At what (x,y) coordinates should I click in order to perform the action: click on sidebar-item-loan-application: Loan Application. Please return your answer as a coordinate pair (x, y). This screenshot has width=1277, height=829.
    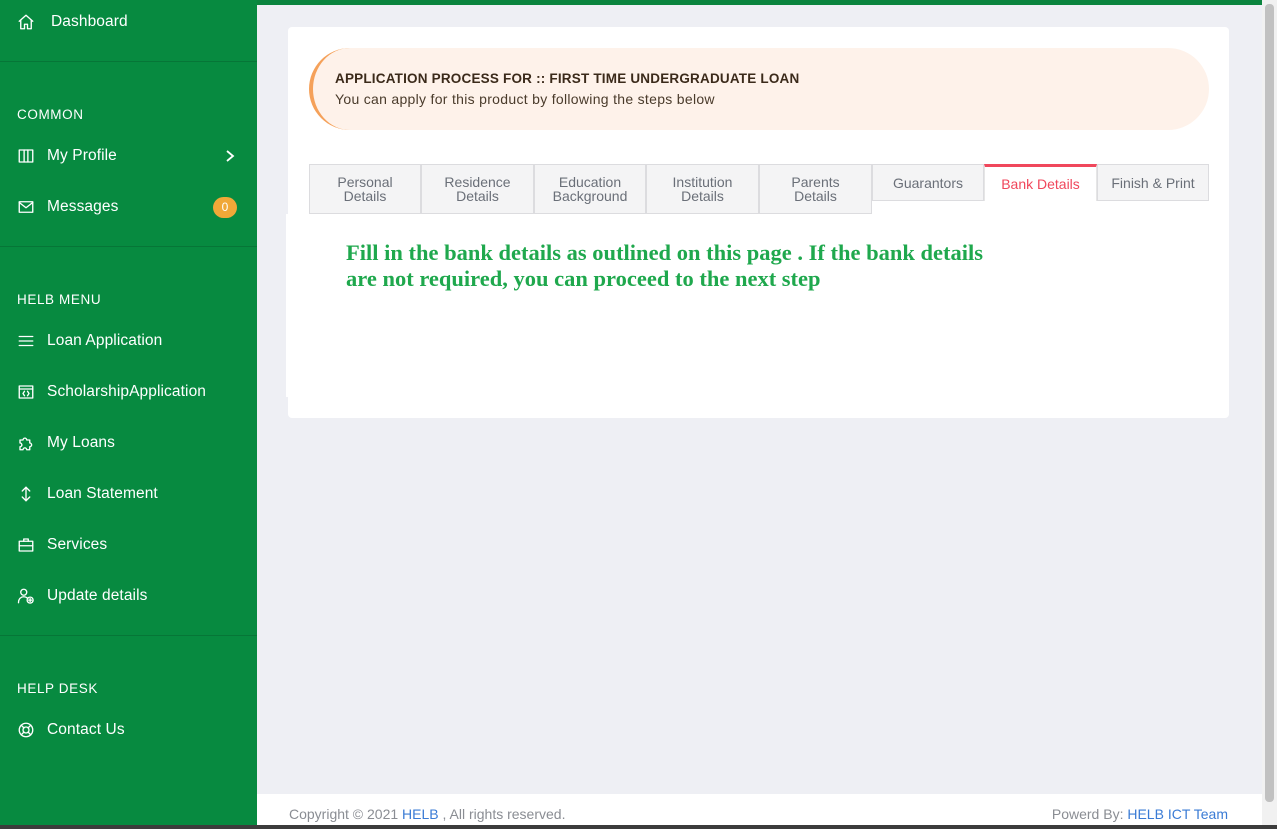
    Looking at the image, I should click on (128, 341).